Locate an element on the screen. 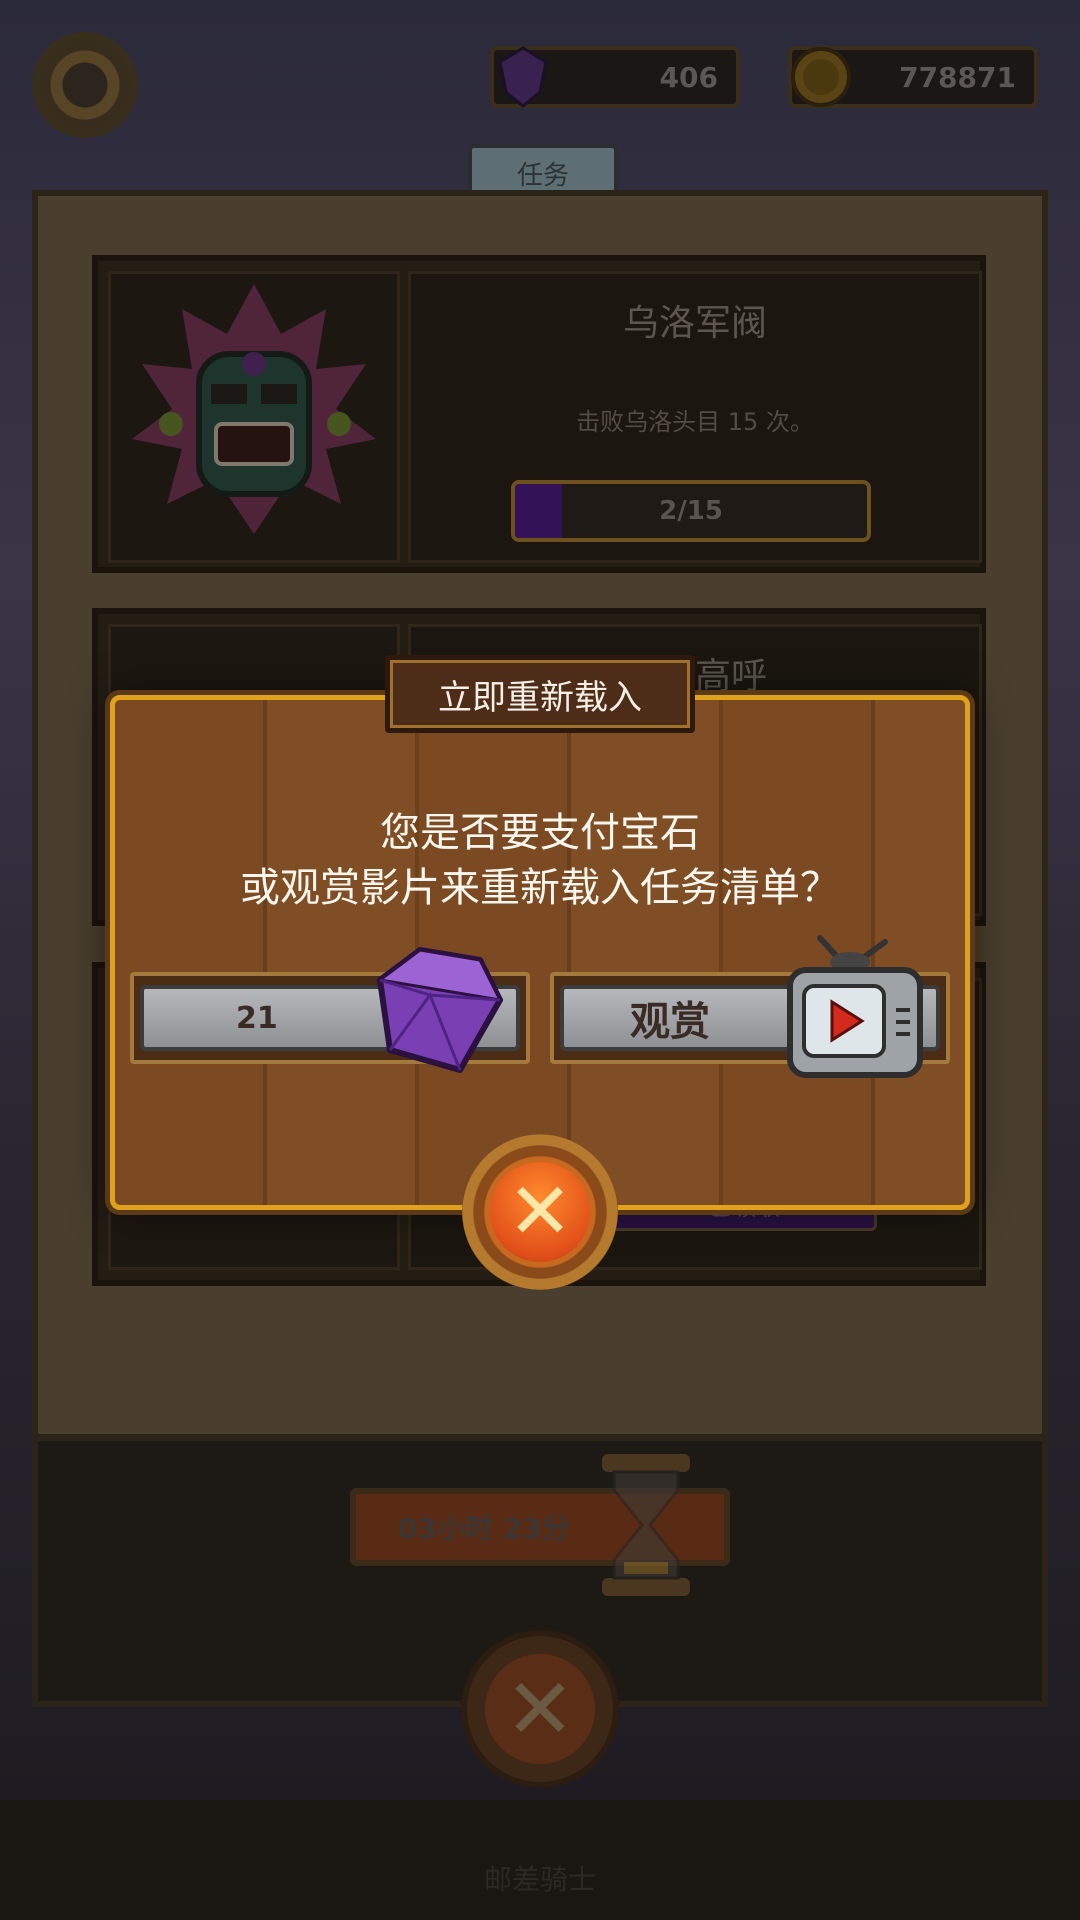 The width and height of the screenshot is (1080, 1920). mission-progress-bar: 2/15 is located at coordinates (691, 511).